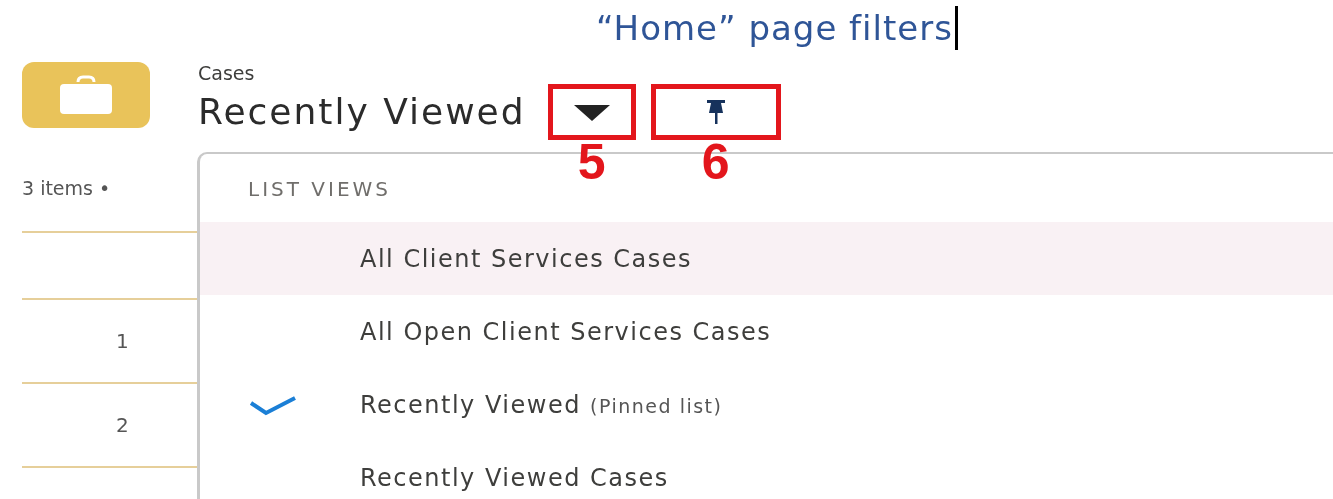 The width and height of the screenshot is (1333, 499). What do you see at coordinates (362, 112) in the screenshot?
I see `list-view-title: Recently Viewed` at bounding box center [362, 112].